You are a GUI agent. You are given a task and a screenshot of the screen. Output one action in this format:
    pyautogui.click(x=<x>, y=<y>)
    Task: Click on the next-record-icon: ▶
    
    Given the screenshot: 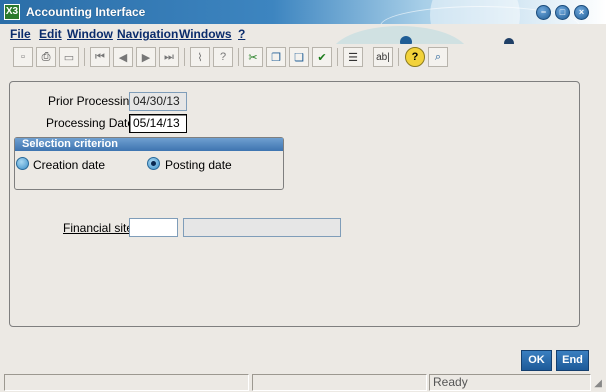 What is the action you would take?
    pyautogui.click(x=146, y=57)
    